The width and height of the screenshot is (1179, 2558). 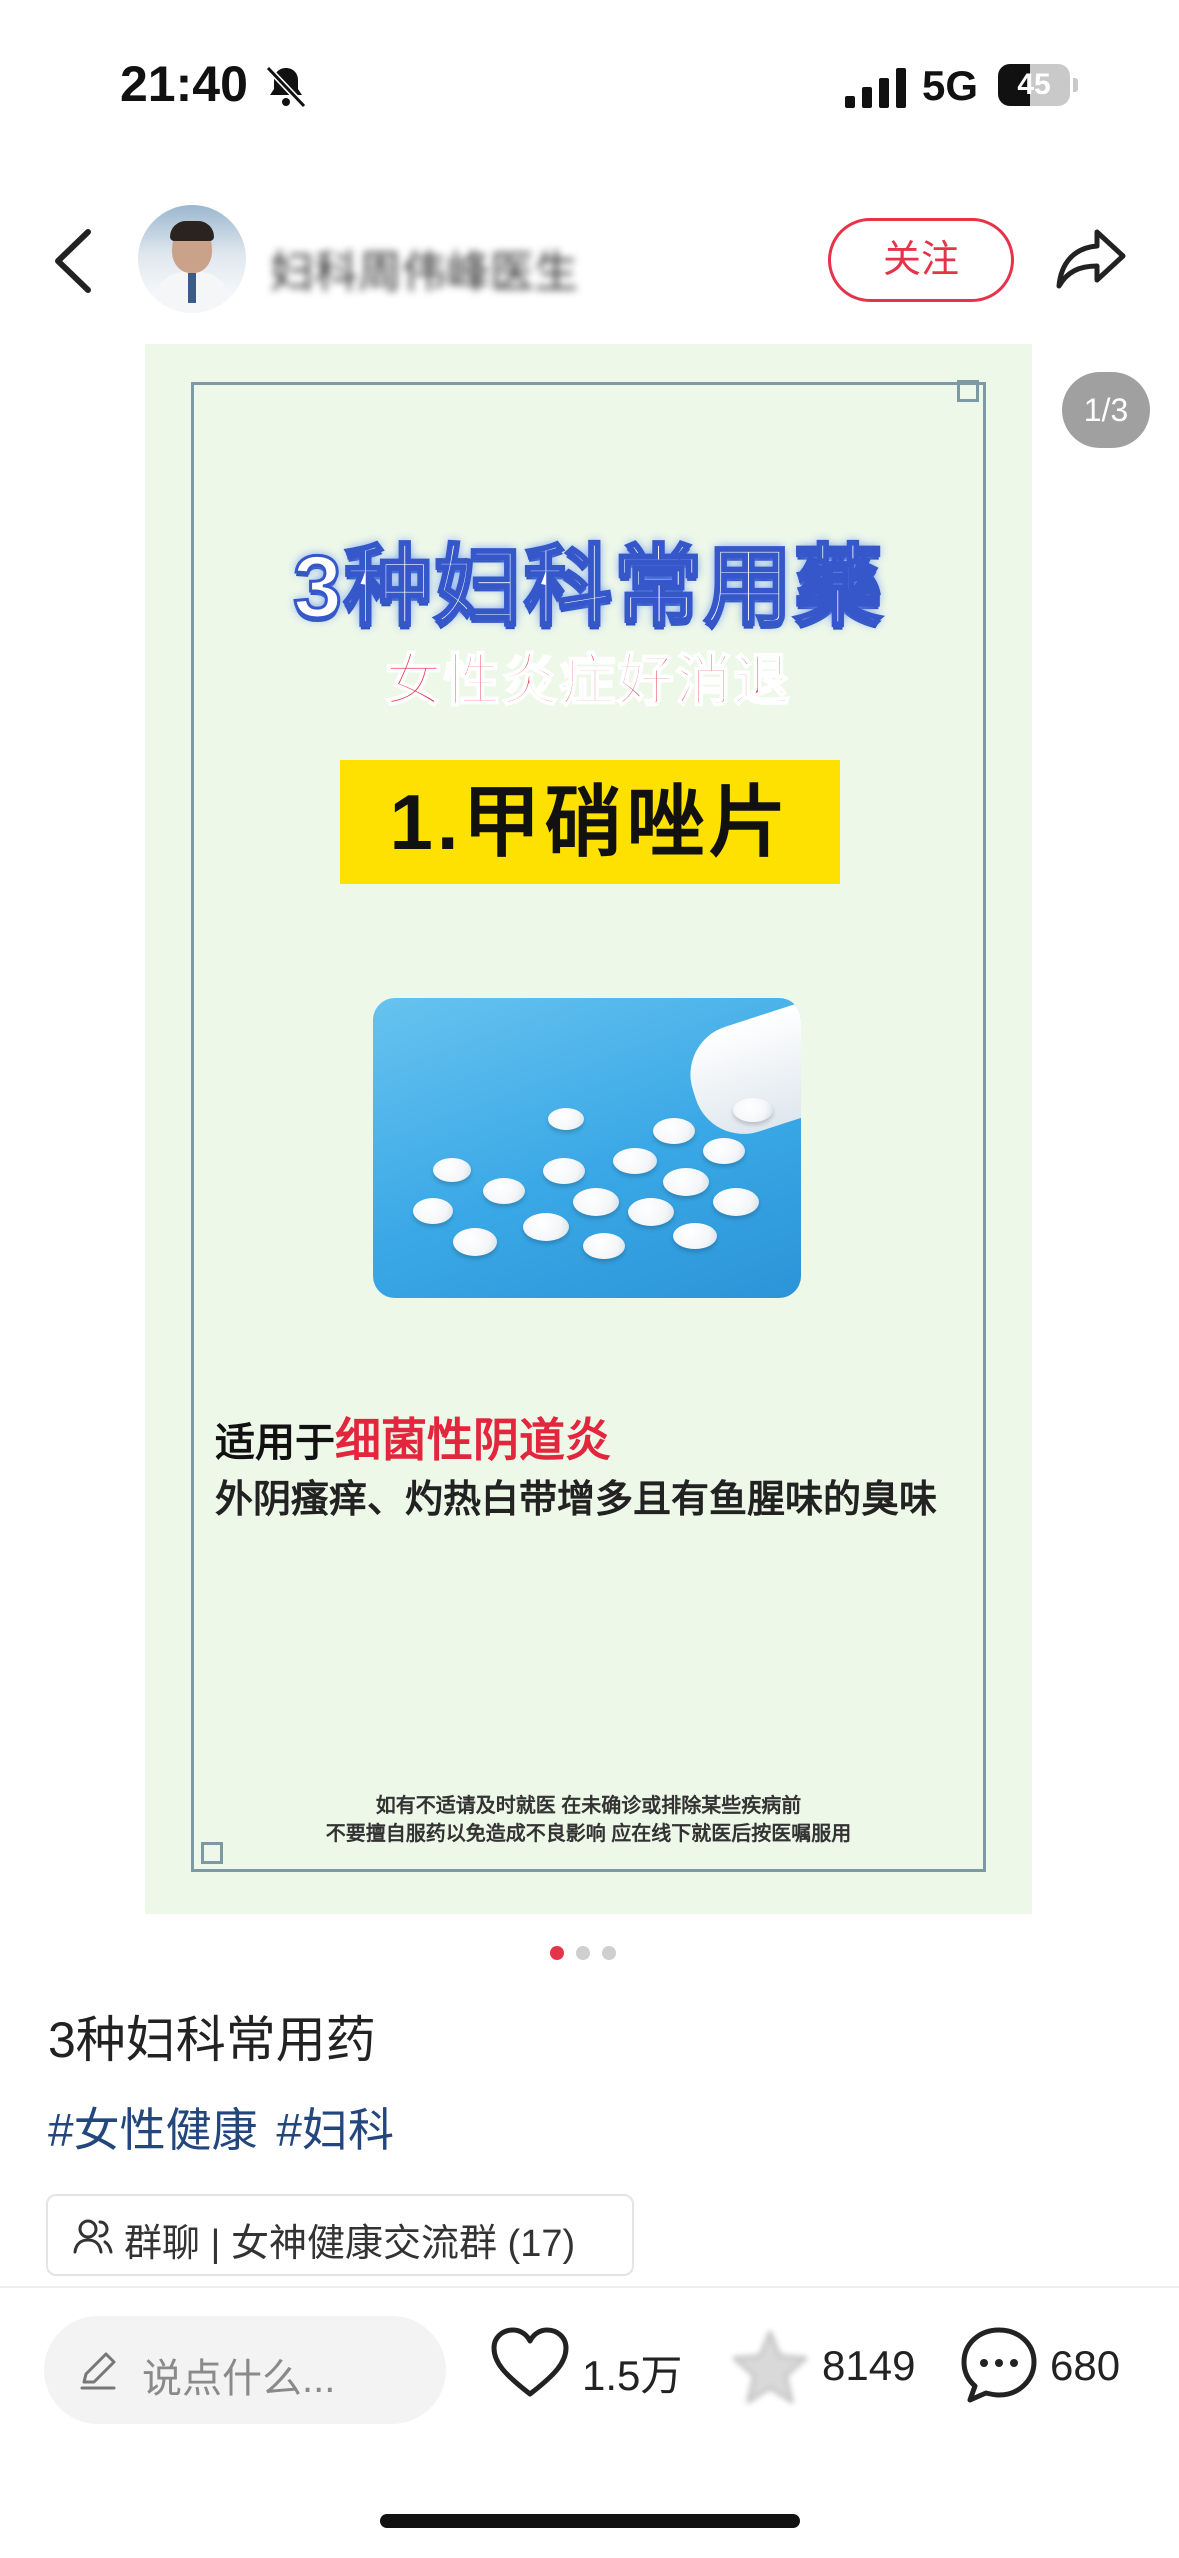 I want to click on star-icon, so click(x=770, y=2367).